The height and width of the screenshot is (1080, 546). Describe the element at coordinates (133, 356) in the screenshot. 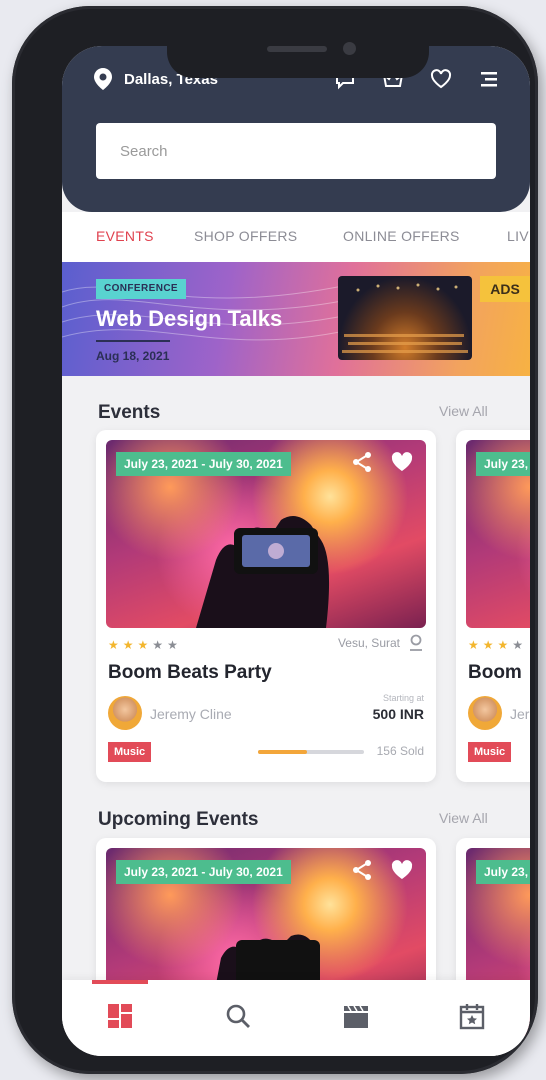

I see `banner-date: Aug 18, 2021` at that location.